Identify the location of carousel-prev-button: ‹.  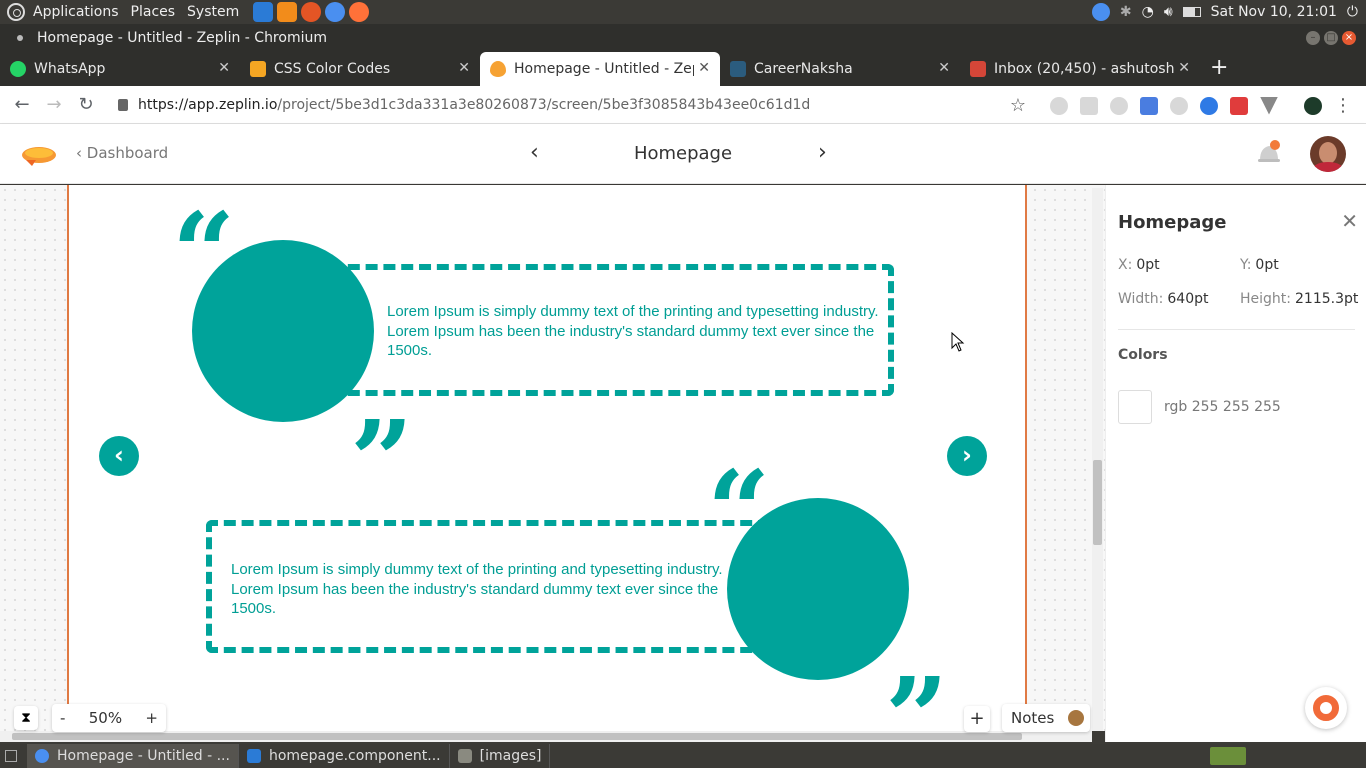
(119, 456).